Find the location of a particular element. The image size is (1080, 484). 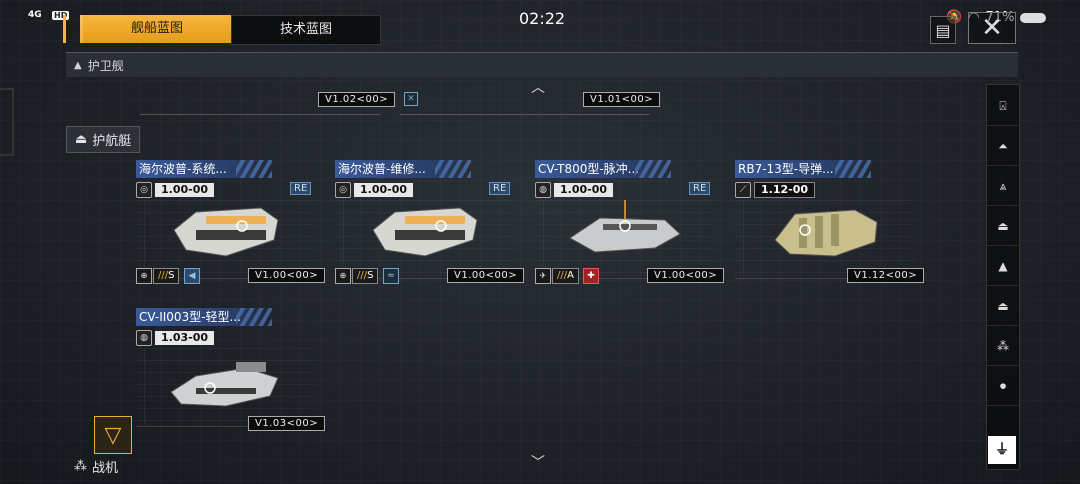

category-escort: ⏏ 护航艇 is located at coordinates (103, 139).